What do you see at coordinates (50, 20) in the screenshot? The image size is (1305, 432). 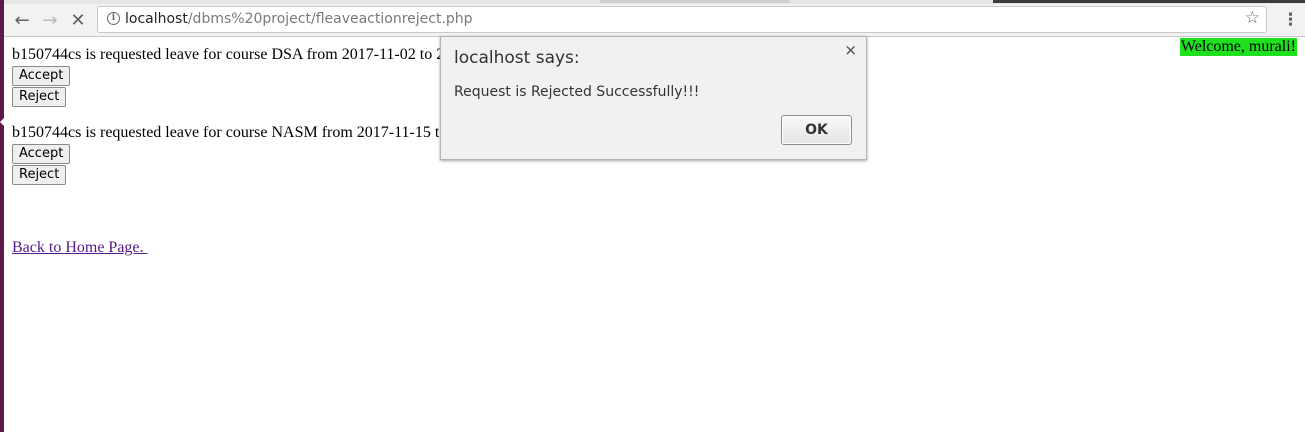 I see `forward-arrow-icon: →` at bounding box center [50, 20].